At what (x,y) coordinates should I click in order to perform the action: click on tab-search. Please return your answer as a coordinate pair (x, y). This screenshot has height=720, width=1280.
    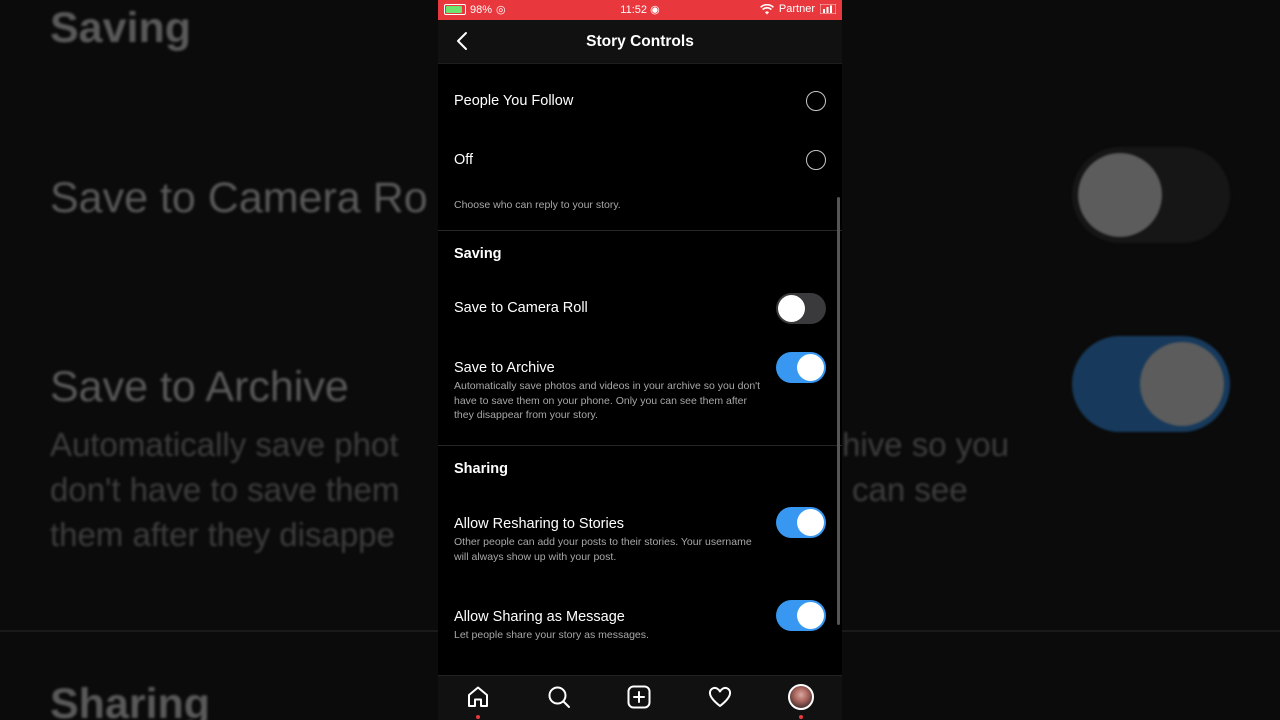
    Looking at the image, I should click on (559, 699).